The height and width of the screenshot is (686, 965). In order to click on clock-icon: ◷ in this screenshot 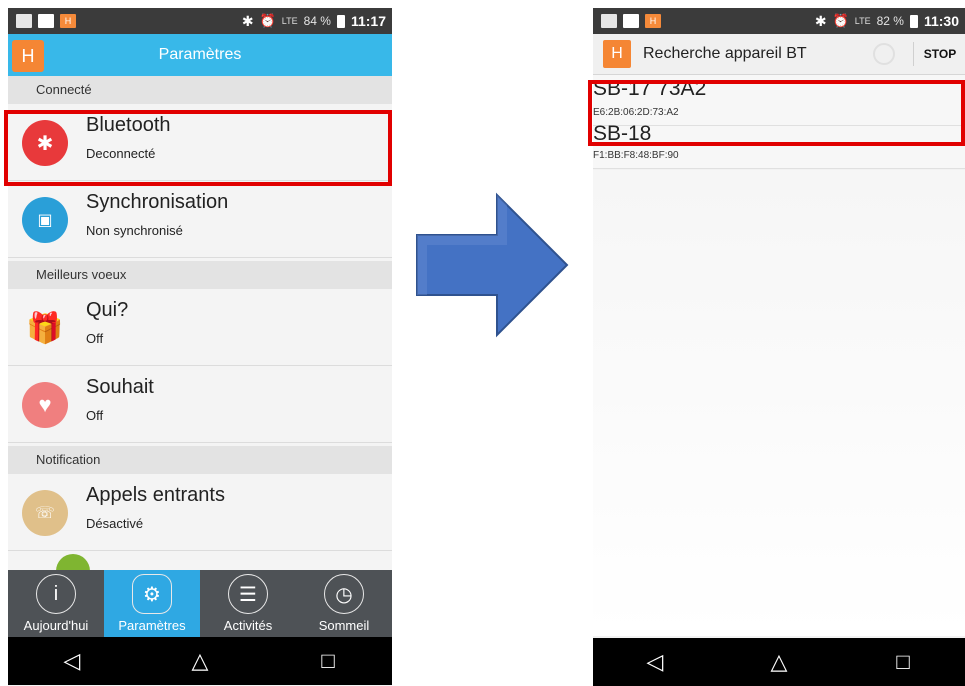, I will do `click(344, 594)`.